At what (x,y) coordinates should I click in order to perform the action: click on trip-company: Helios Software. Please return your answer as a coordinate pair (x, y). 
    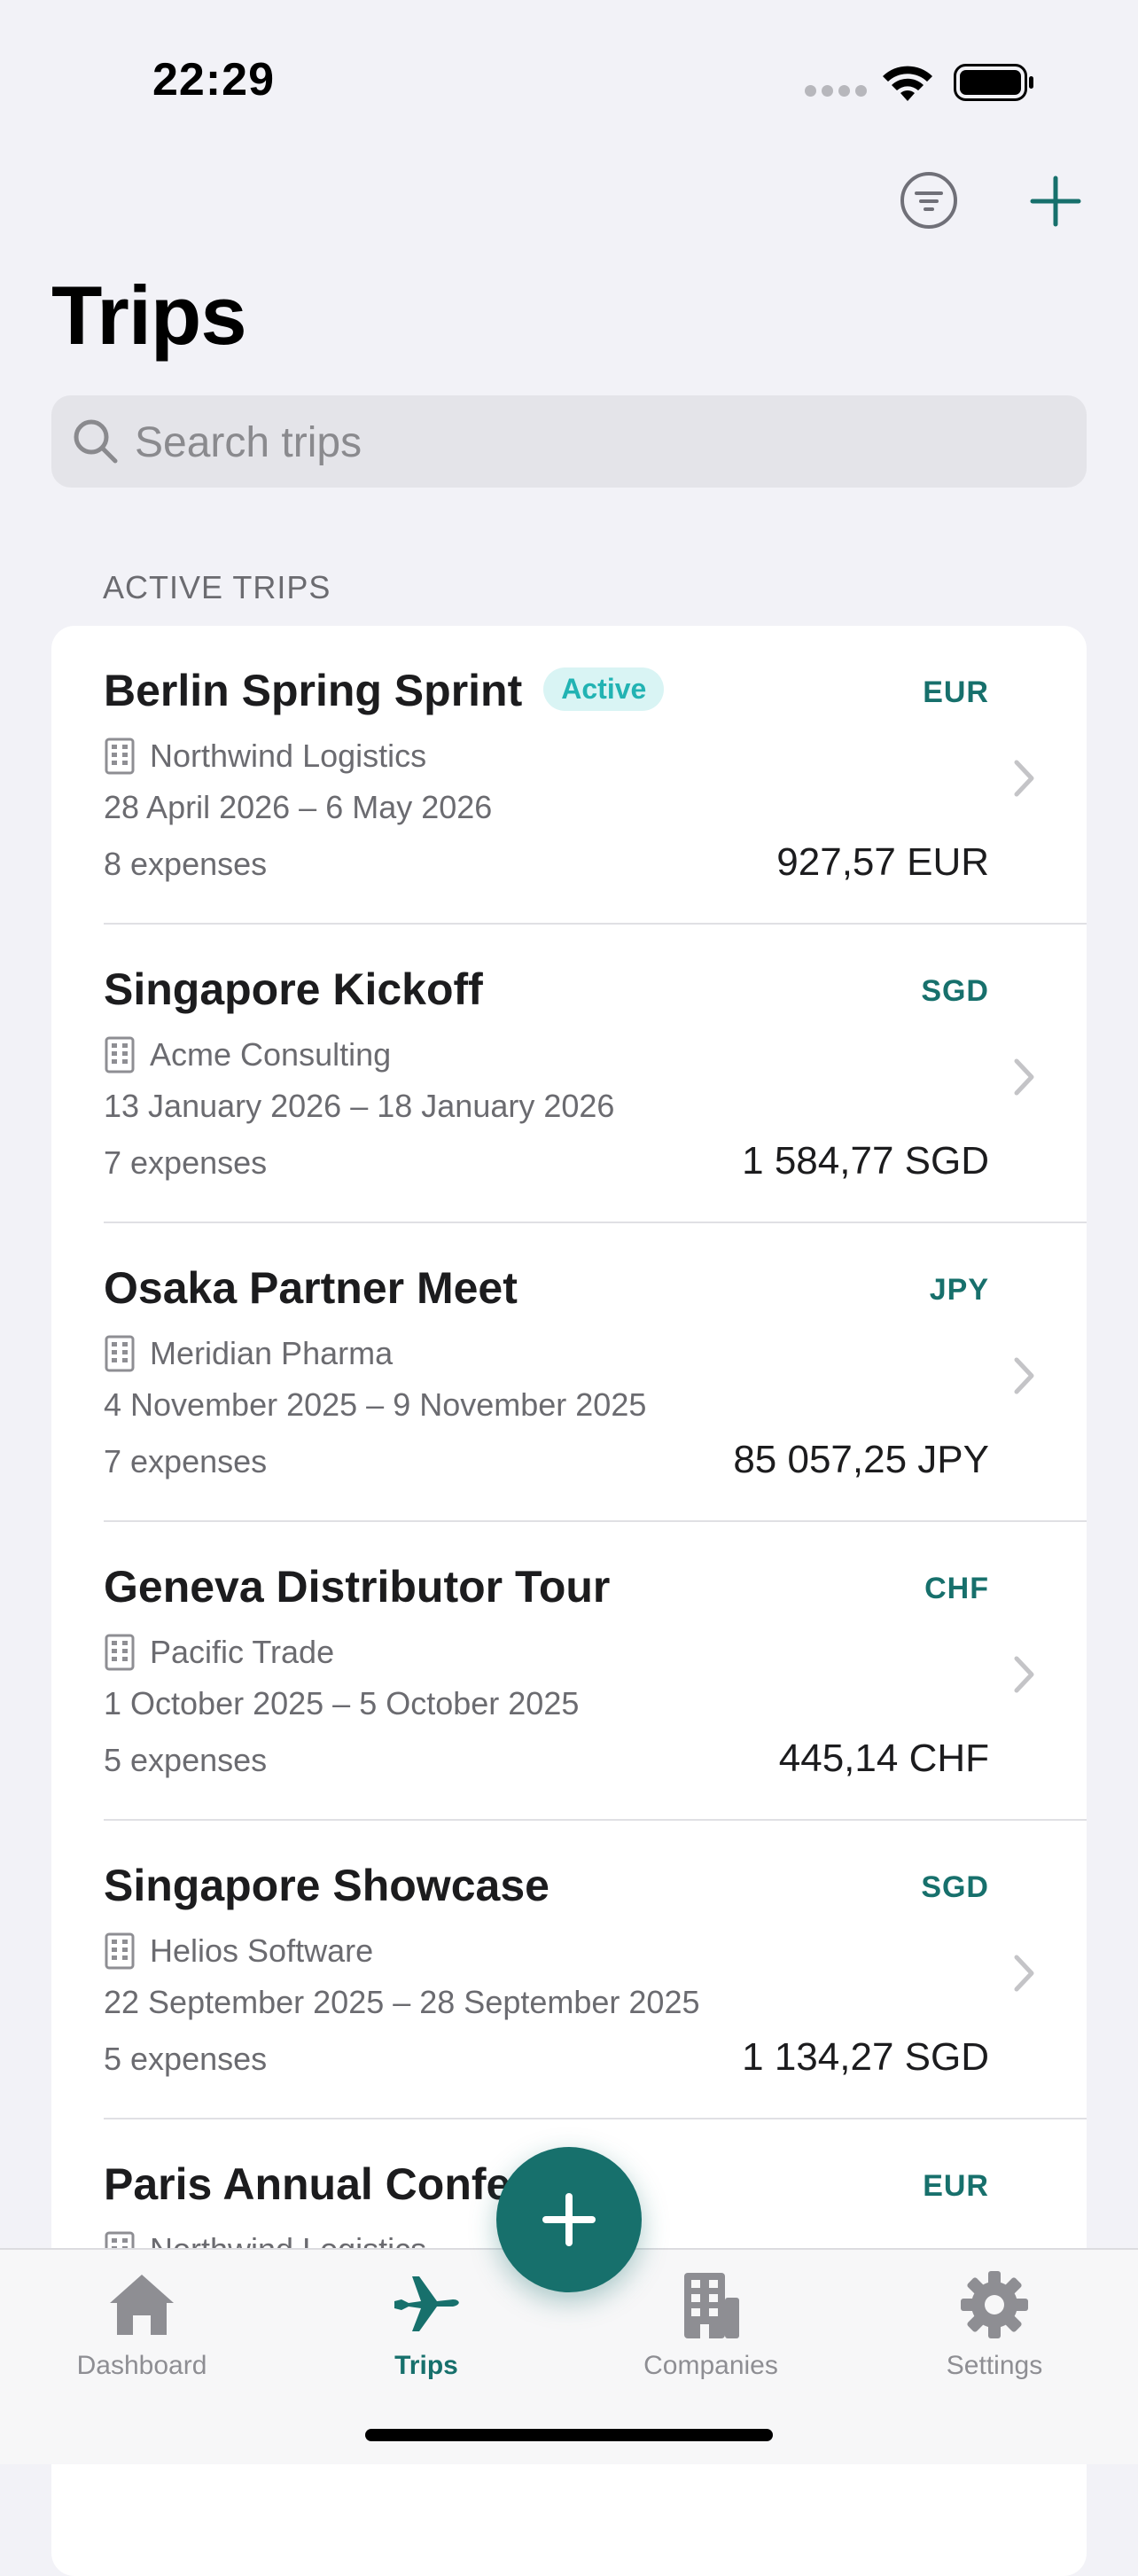
    Looking at the image, I should click on (262, 1950).